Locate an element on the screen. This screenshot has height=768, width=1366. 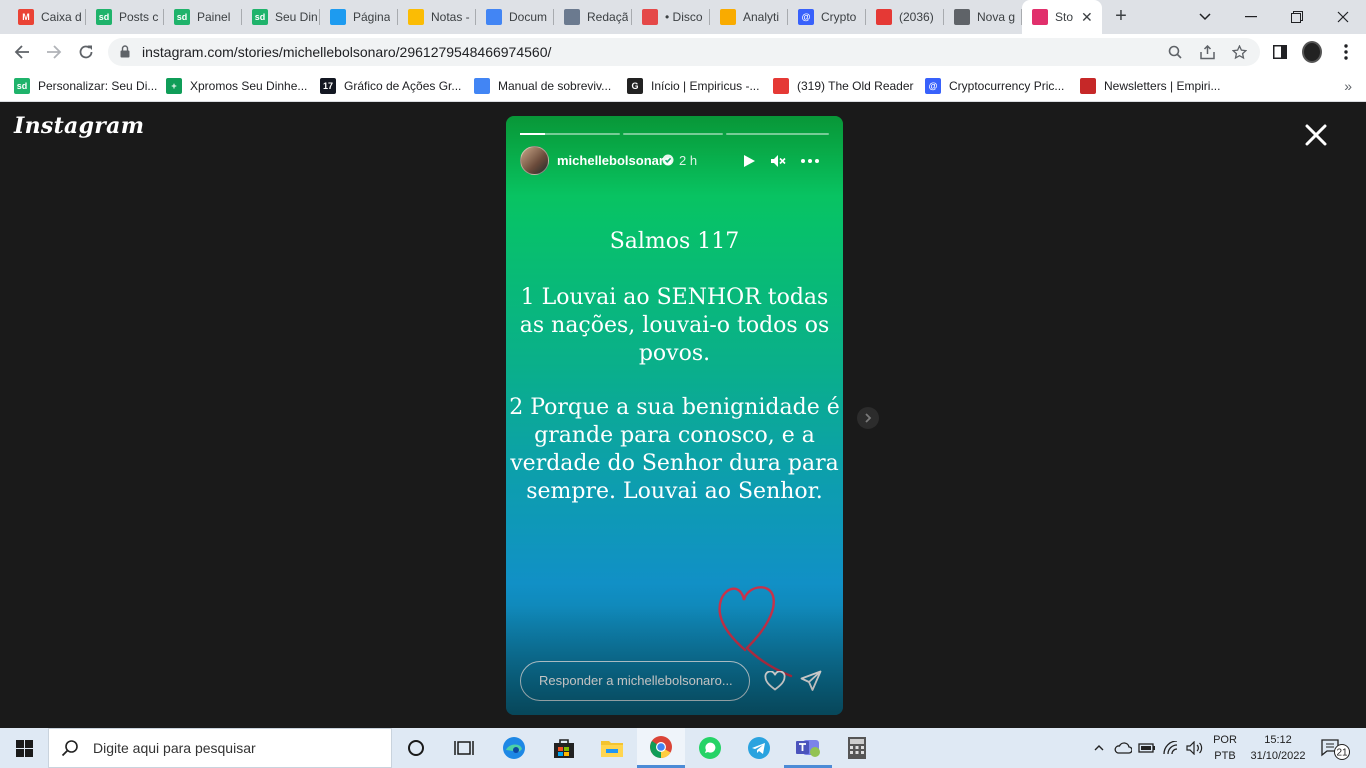
zoom-button is located at coordinates (1175, 52).